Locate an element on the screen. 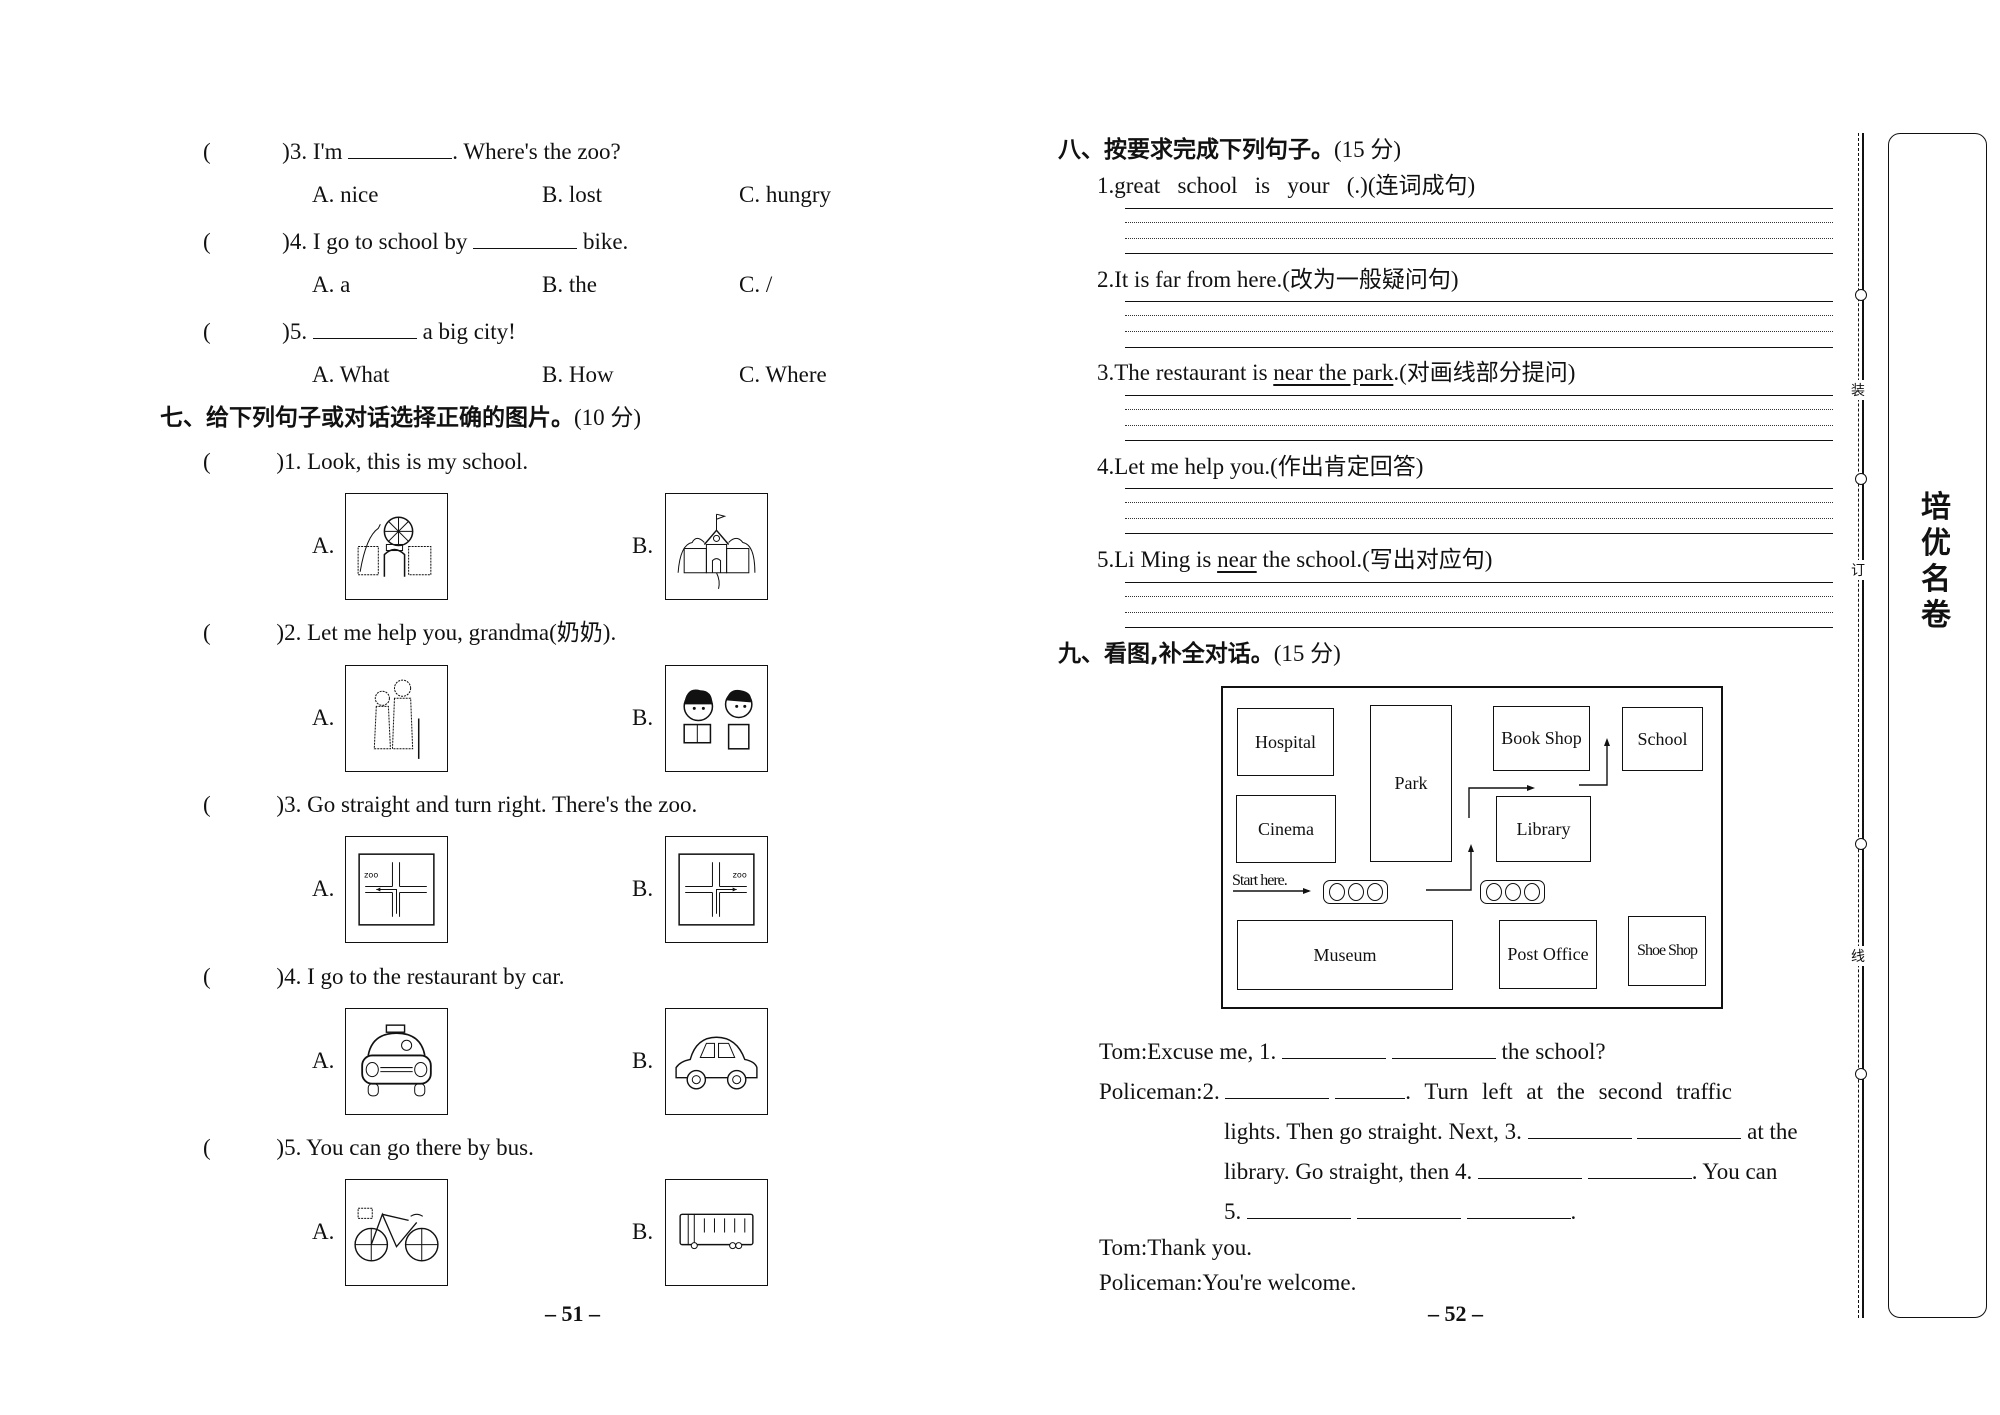 The width and height of the screenshot is (2000, 1415). dialogue-line-6: Tom:Thank you. is located at coordinates (1175, 1248).